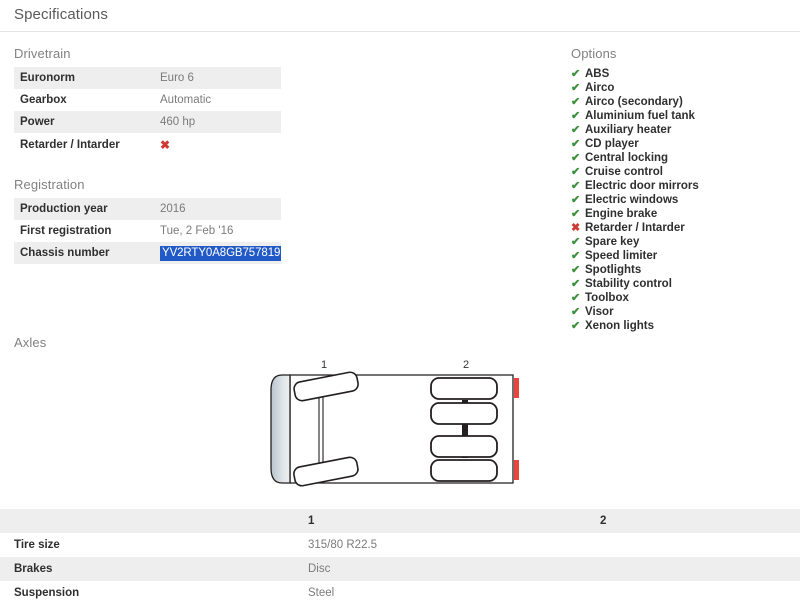 The image size is (800, 616). Describe the element at coordinates (173, 209) in the screenshot. I see `row-value: 2016` at that location.